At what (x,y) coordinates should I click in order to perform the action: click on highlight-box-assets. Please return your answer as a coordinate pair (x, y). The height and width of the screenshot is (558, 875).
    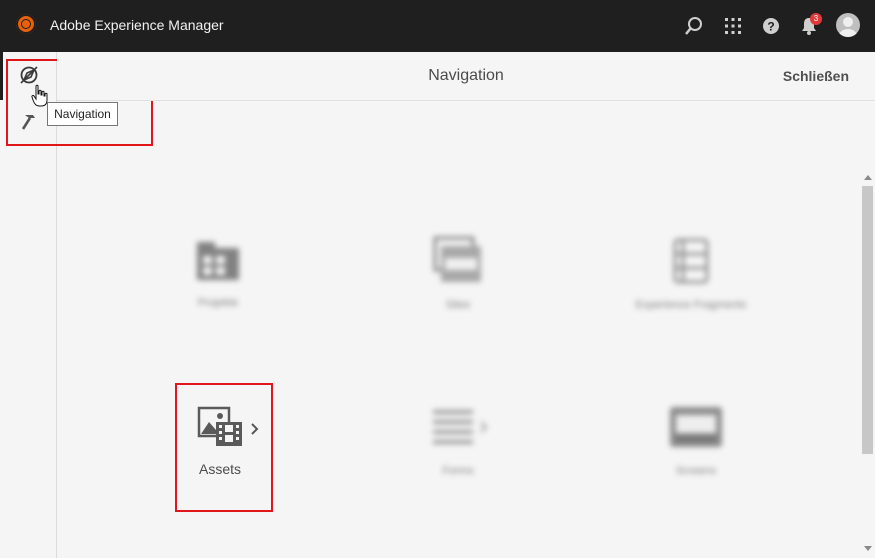
    Looking at the image, I should click on (224, 447).